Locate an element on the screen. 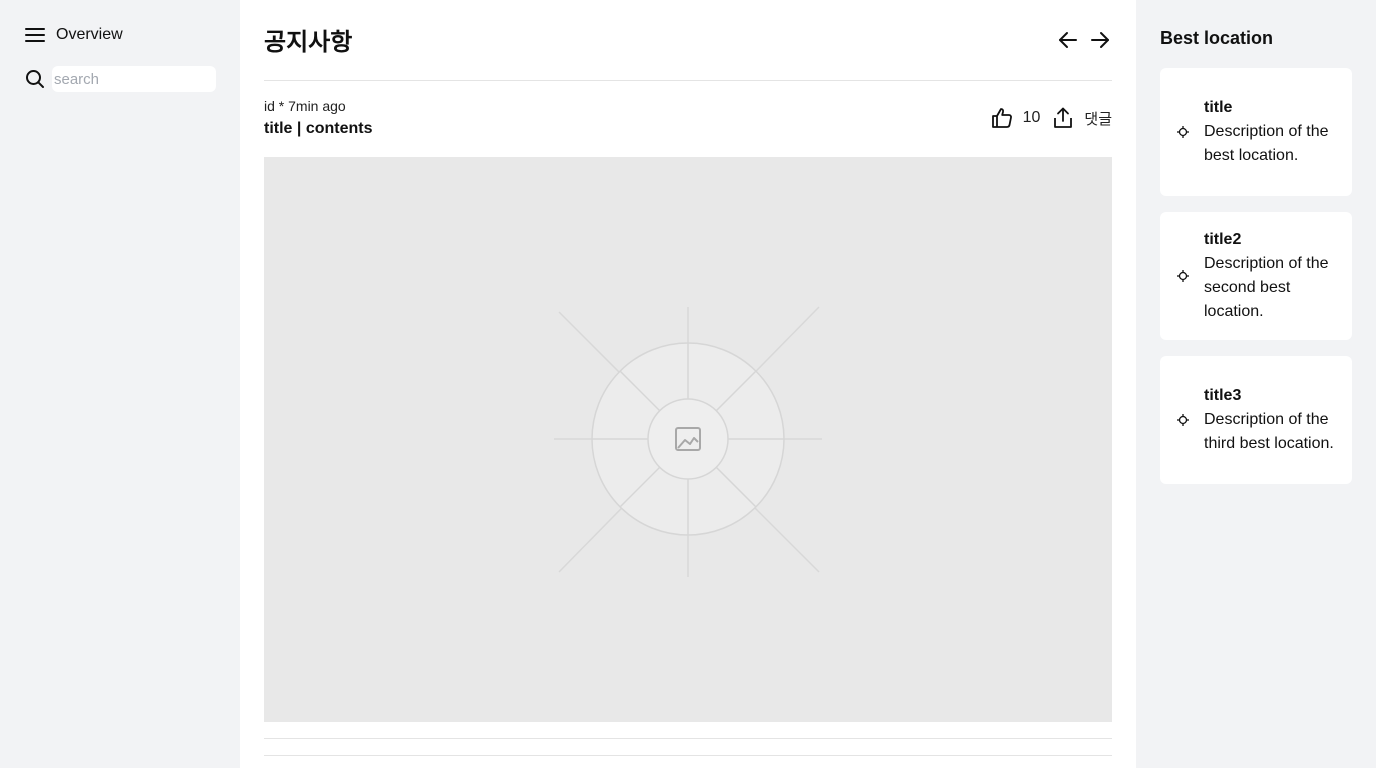 The image size is (1376, 768). location-card-description: Description of the third best location. is located at coordinates (1269, 431).